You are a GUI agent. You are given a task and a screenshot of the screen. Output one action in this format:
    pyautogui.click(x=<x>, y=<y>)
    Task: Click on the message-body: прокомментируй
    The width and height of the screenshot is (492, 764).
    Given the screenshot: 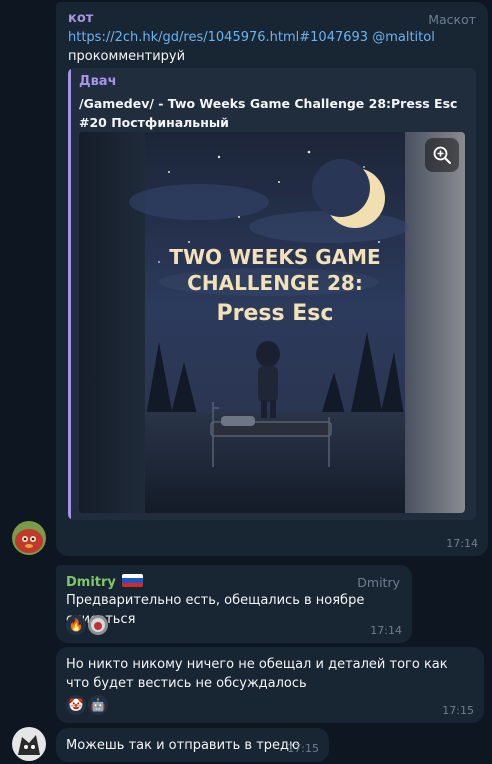 What is the action you would take?
    pyautogui.click(x=127, y=56)
    